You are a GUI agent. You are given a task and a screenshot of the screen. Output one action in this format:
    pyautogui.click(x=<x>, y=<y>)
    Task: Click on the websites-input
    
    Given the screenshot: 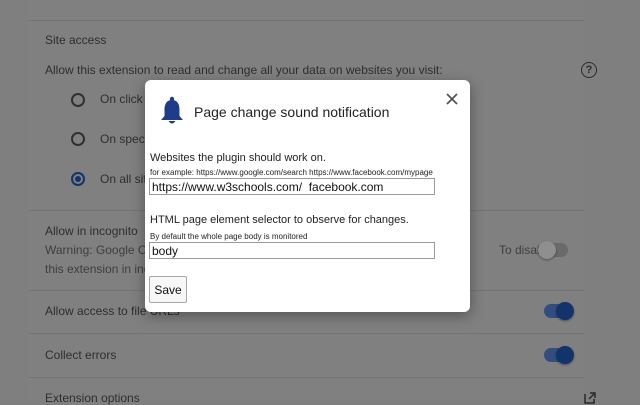 What is the action you would take?
    pyautogui.click(x=292, y=186)
    